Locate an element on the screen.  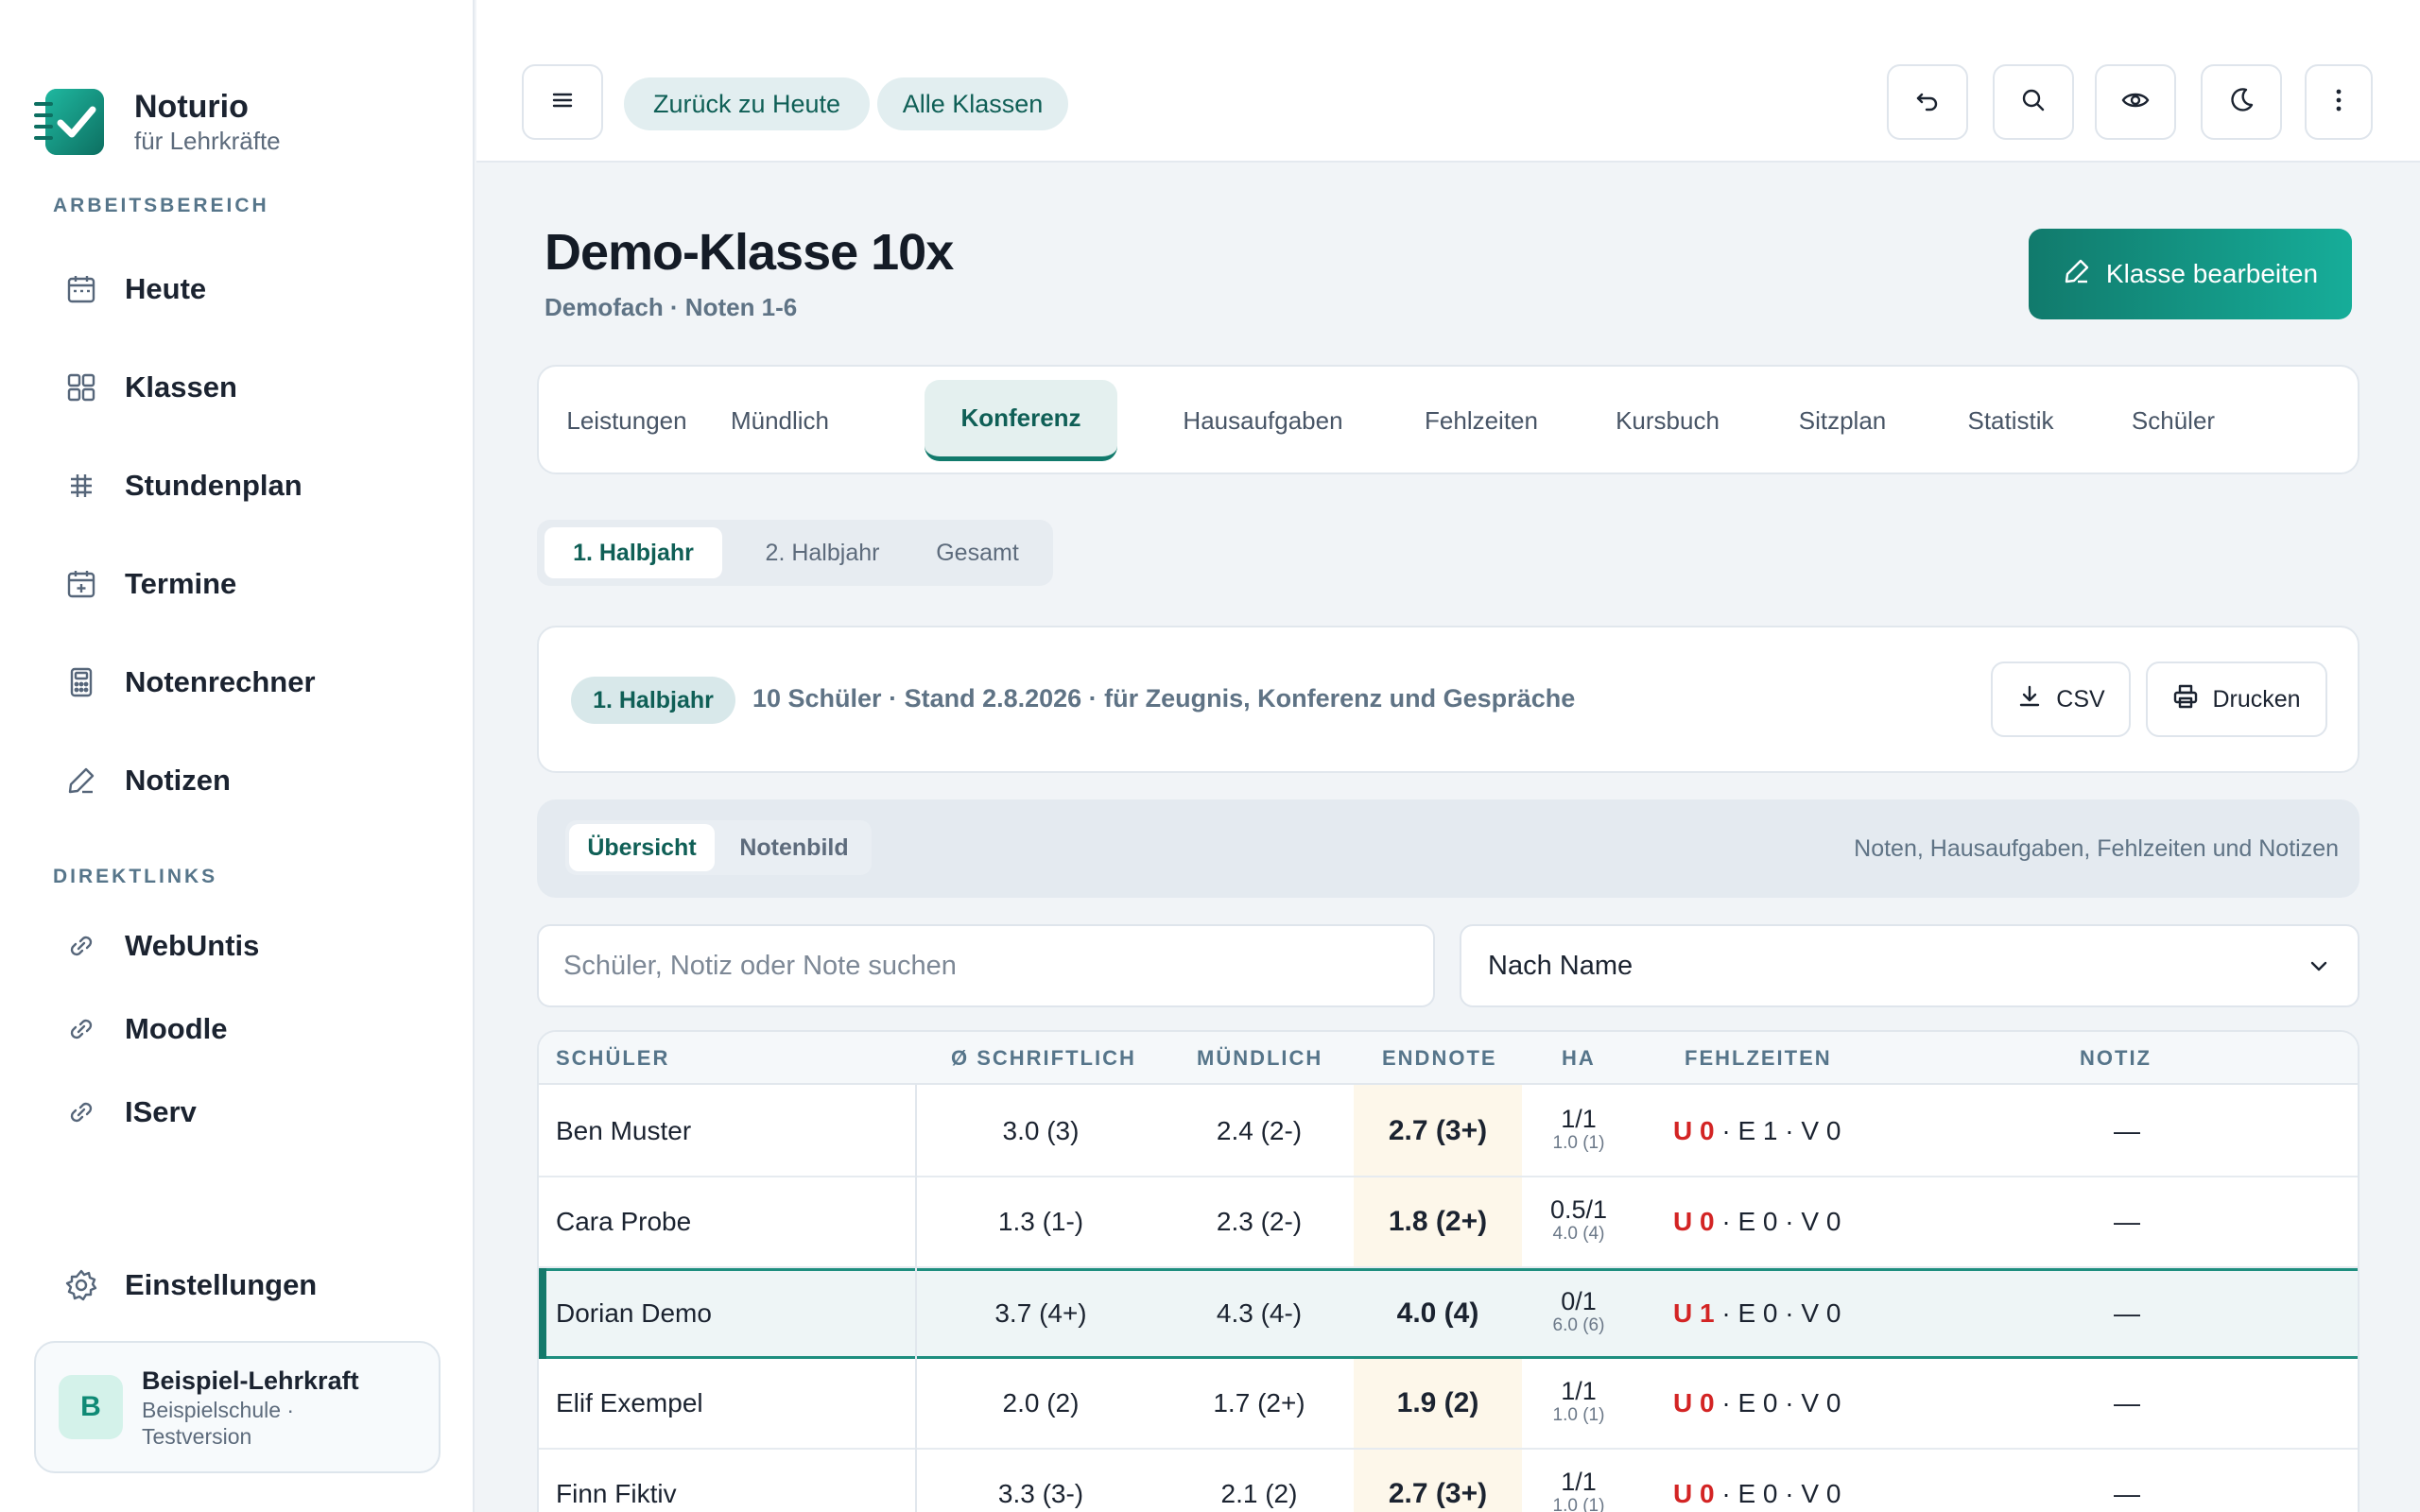
column-header-absence: FEHLZEITEN is located at coordinates (1758, 1058).